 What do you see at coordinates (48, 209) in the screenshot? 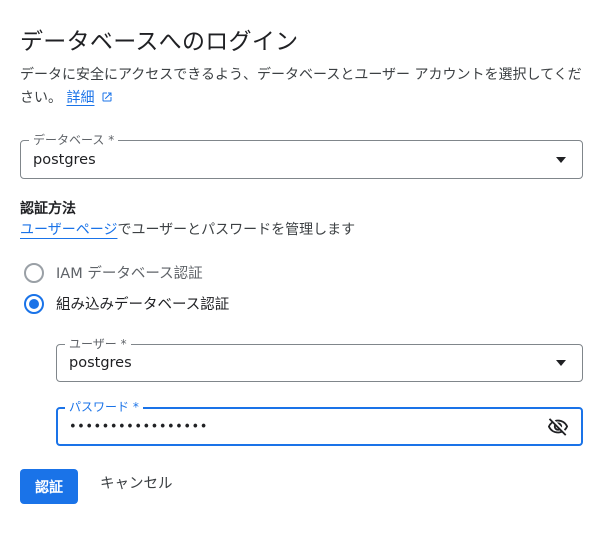
I see `auth-method-title: 認証方法` at bounding box center [48, 209].